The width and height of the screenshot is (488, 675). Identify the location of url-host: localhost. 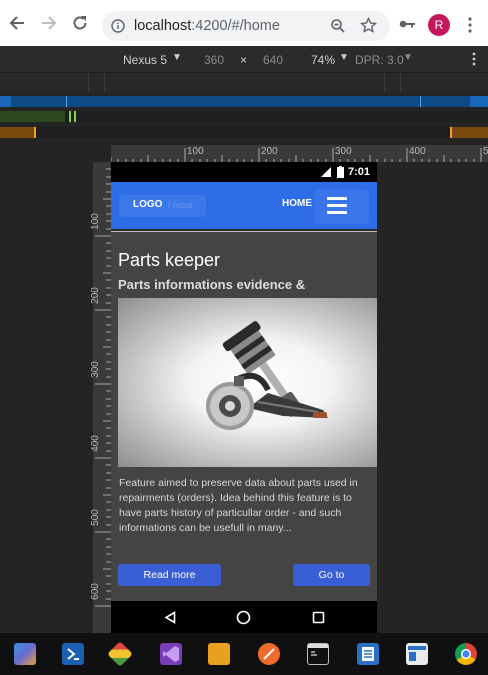
(163, 26).